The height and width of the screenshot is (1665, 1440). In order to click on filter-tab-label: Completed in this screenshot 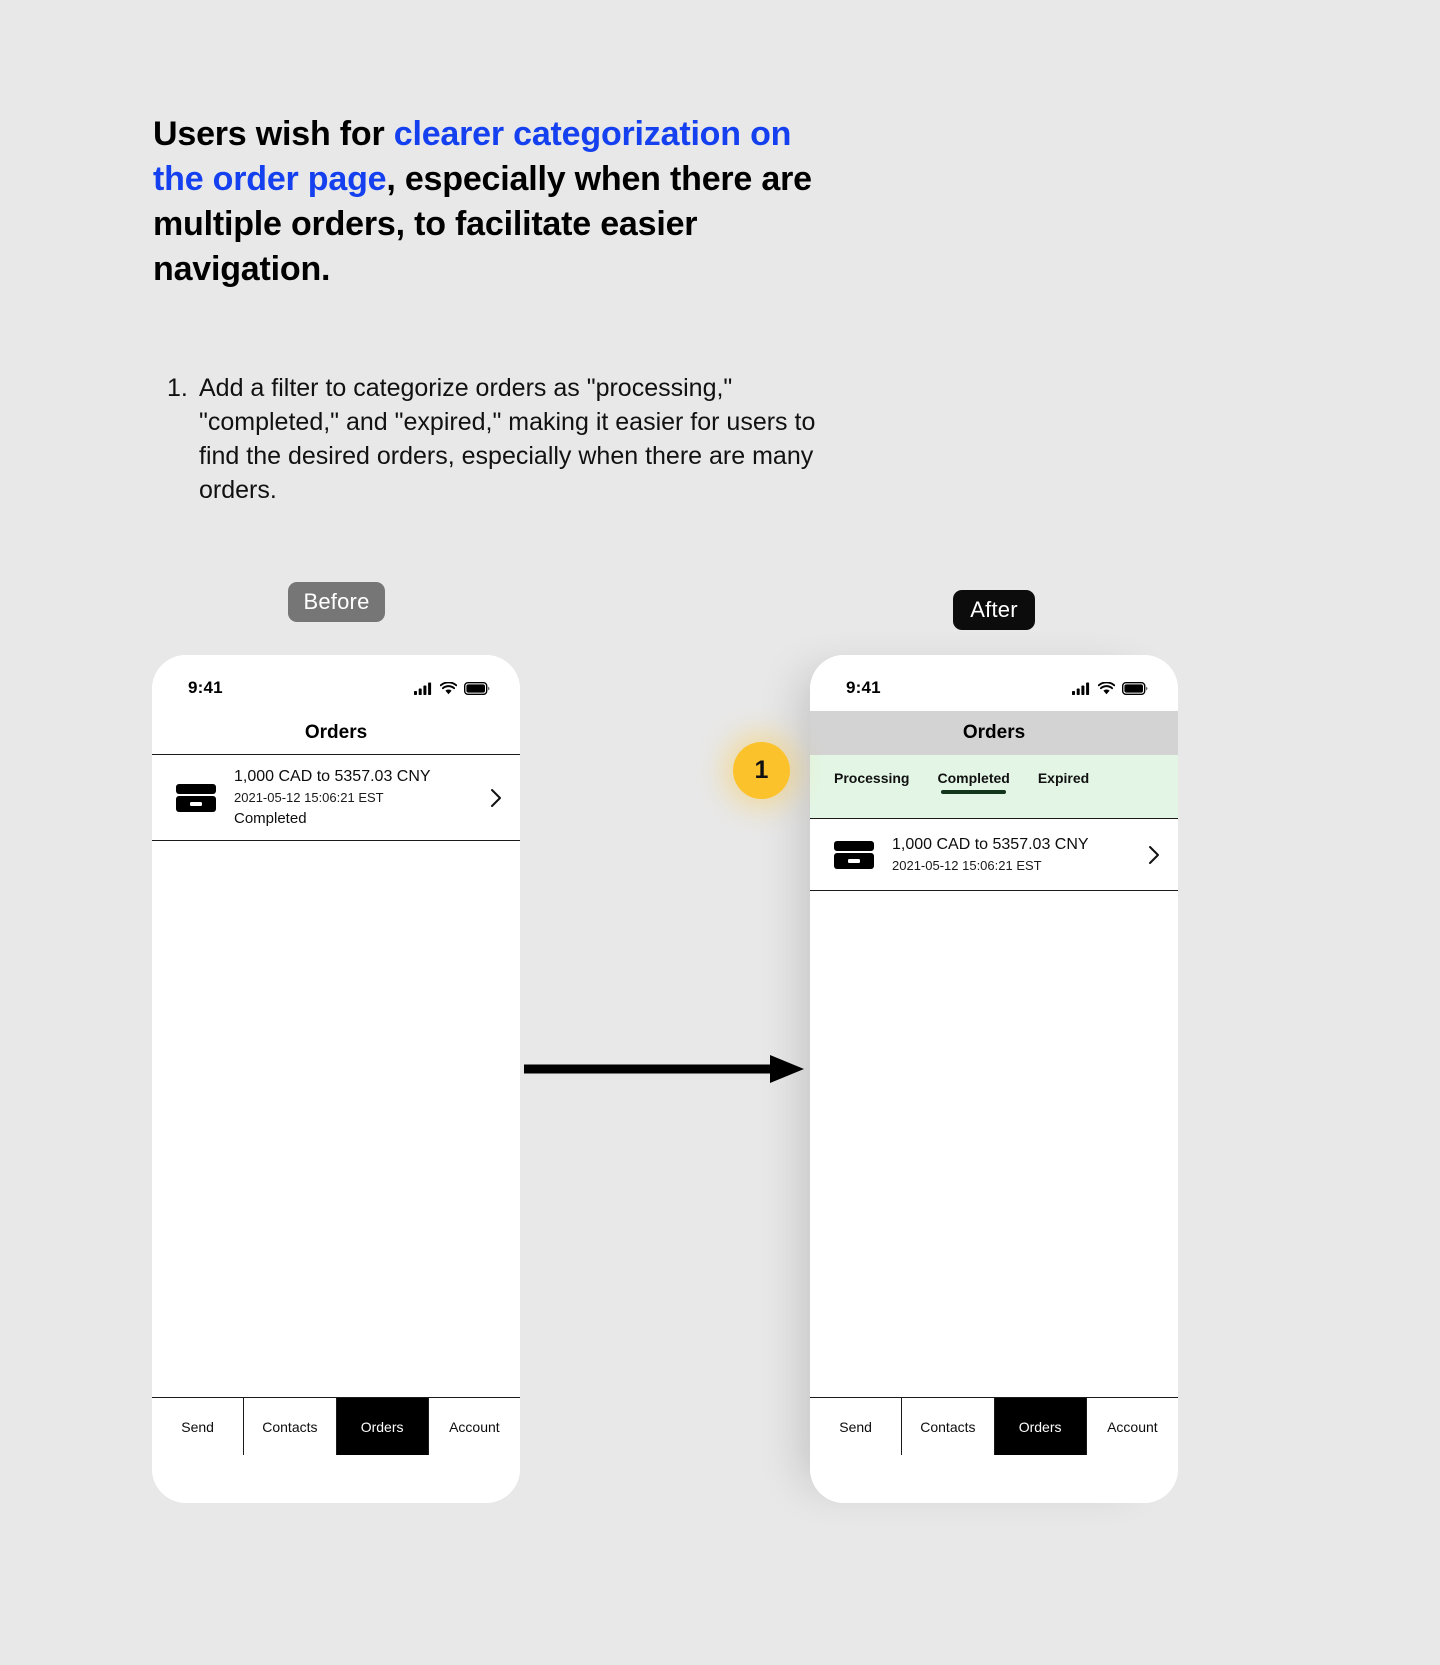, I will do `click(973, 778)`.